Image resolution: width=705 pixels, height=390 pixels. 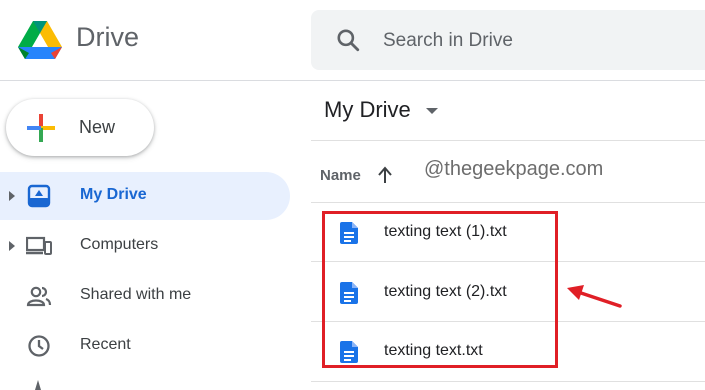 What do you see at coordinates (432, 111) in the screenshot?
I see `chevron-down-icon` at bounding box center [432, 111].